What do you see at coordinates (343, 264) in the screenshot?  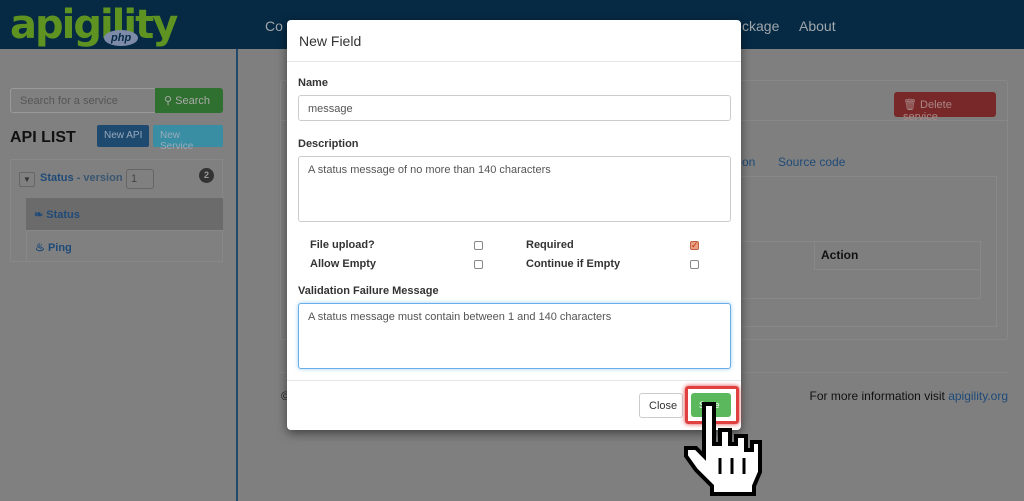 I see `allow-empty-label: Allow Empty` at bounding box center [343, 264].